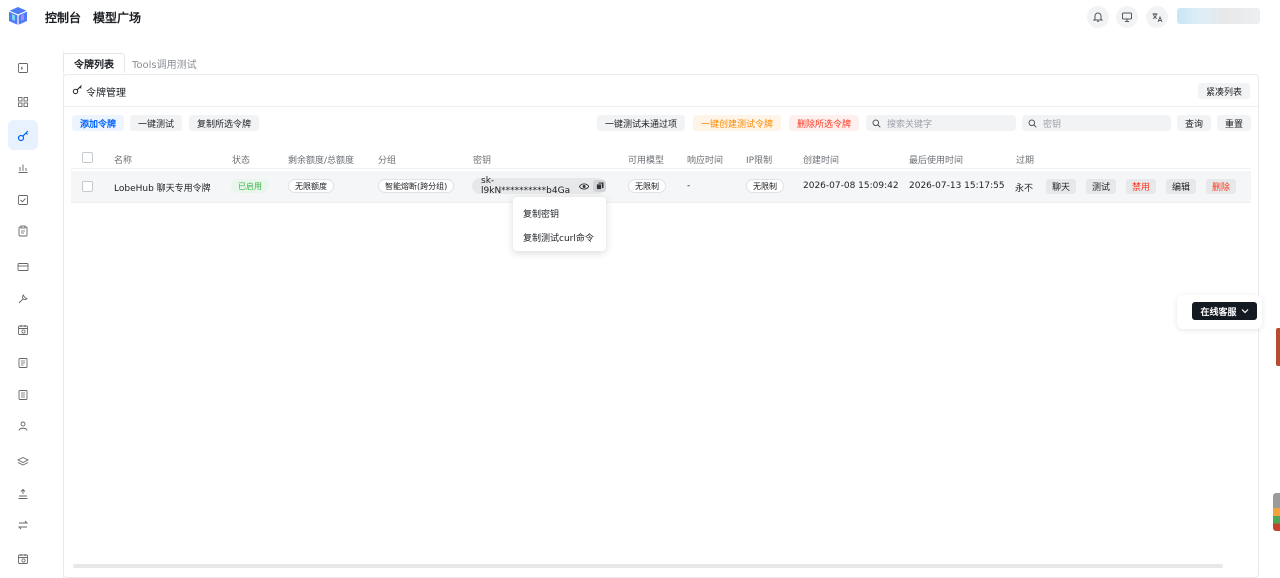 The height and width of the screenshot is (578, 1280). What do you see at coordinates (1181, 186) in the screenshot?
I see `edit-button: 编辑` at bounding box center [1181, 186].